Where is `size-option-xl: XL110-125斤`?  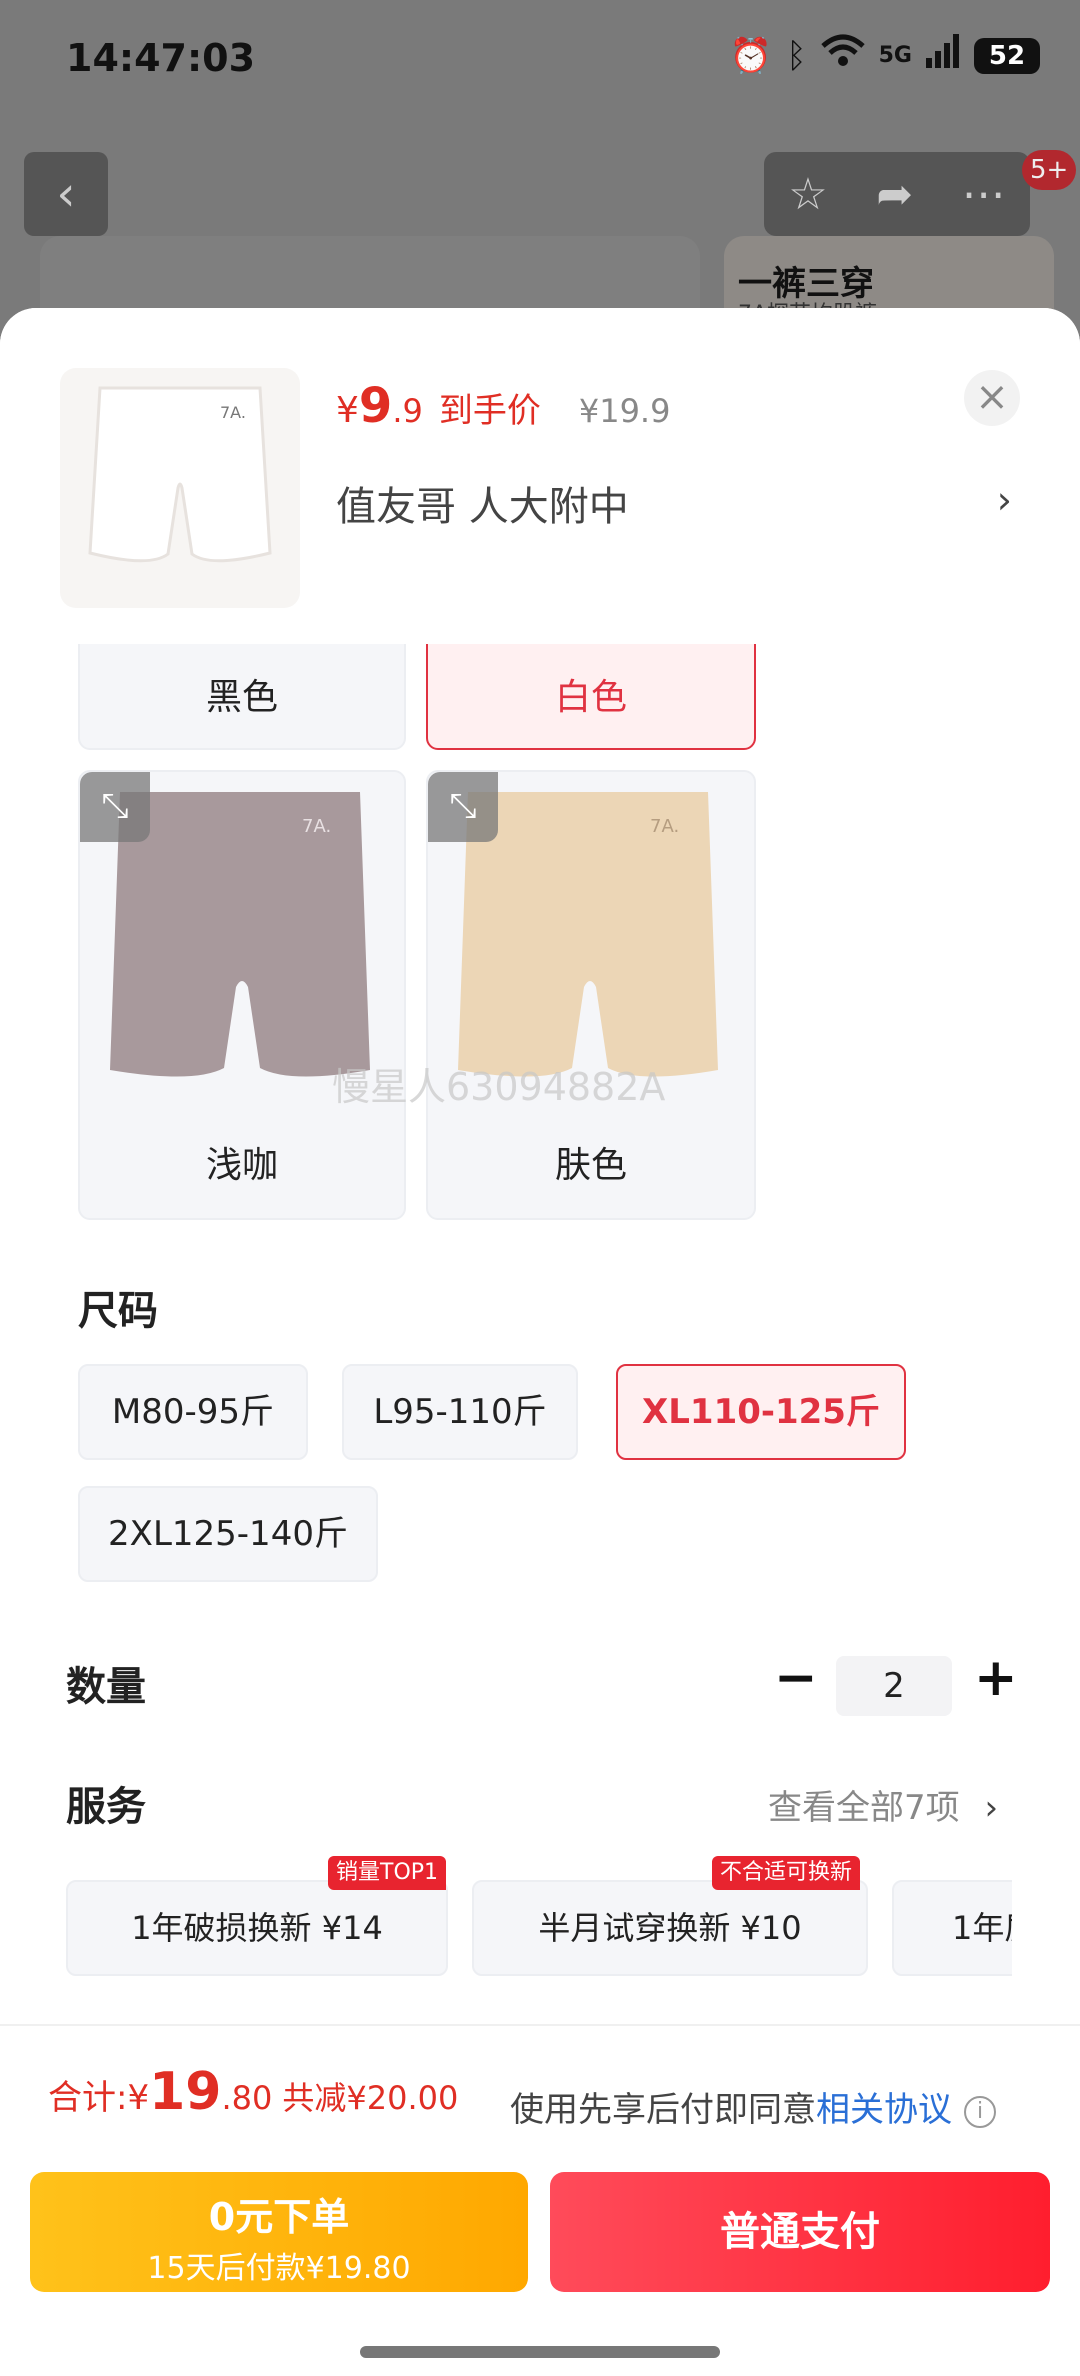
size-option-xl: XL110-125斤 is located at coordinates (761, 1412).